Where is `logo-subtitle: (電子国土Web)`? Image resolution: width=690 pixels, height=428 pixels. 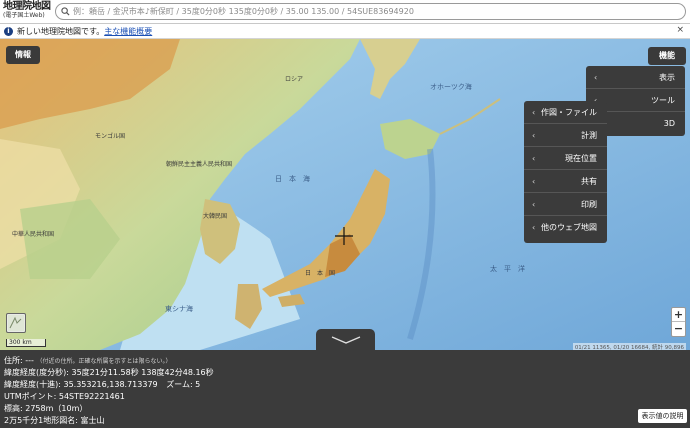 logo-subtitle: (電子国土Web) is located at coordinates (24, 15).